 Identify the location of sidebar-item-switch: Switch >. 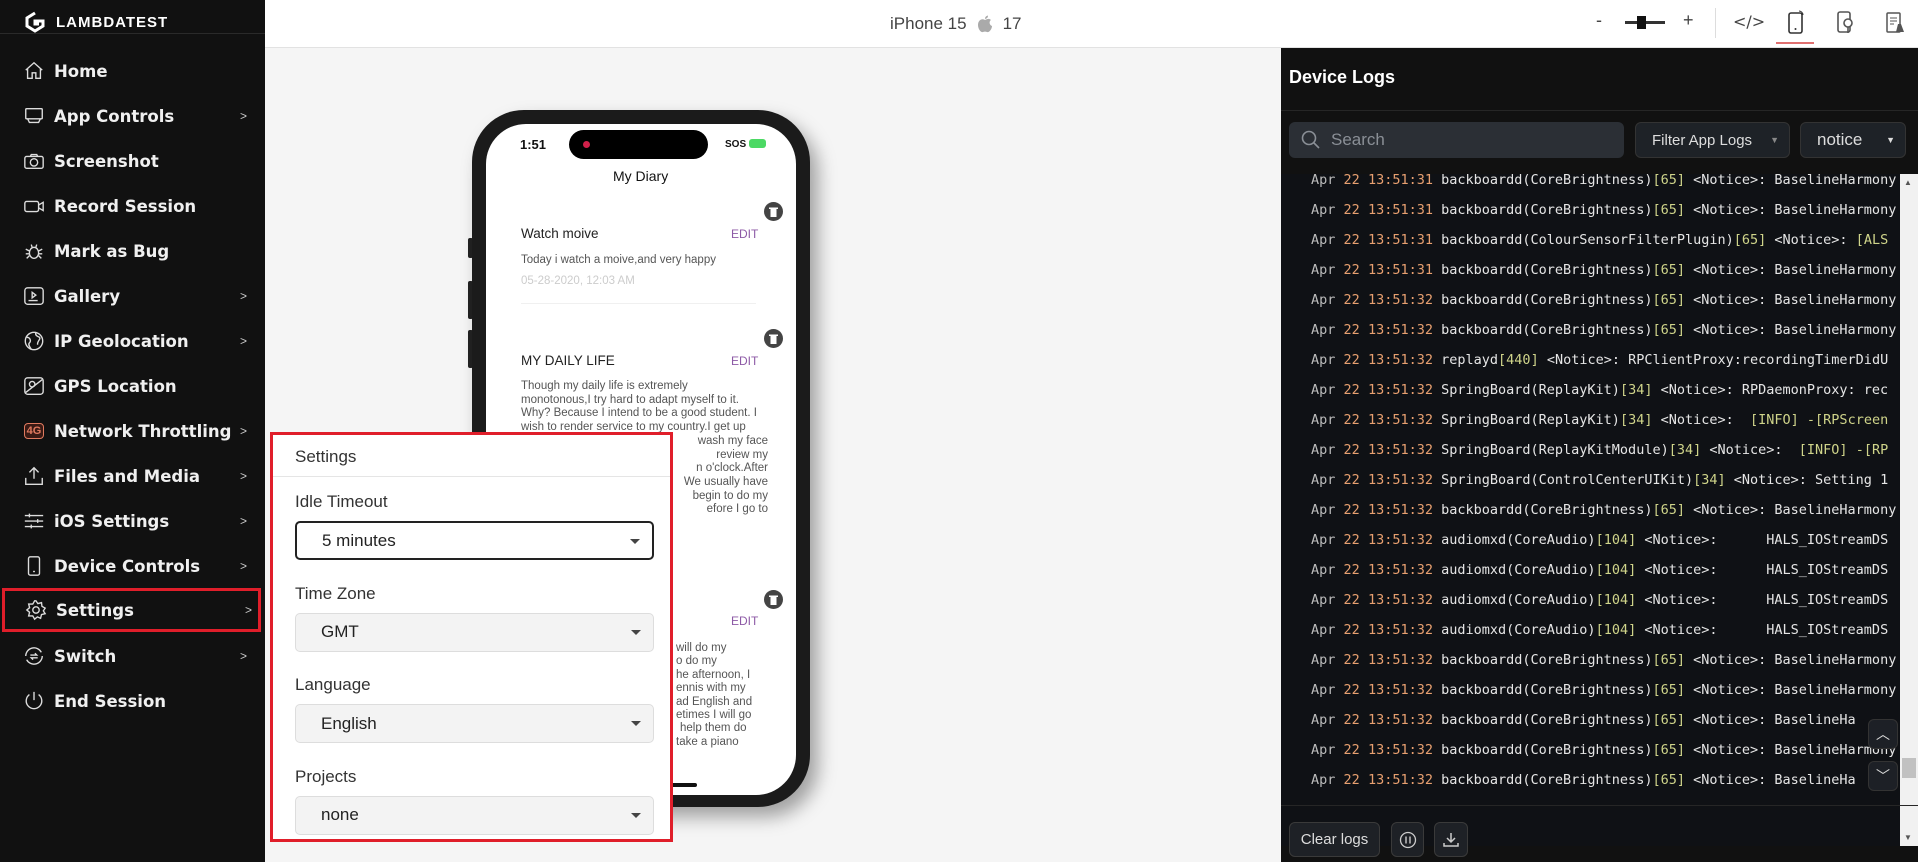
(132, 656).